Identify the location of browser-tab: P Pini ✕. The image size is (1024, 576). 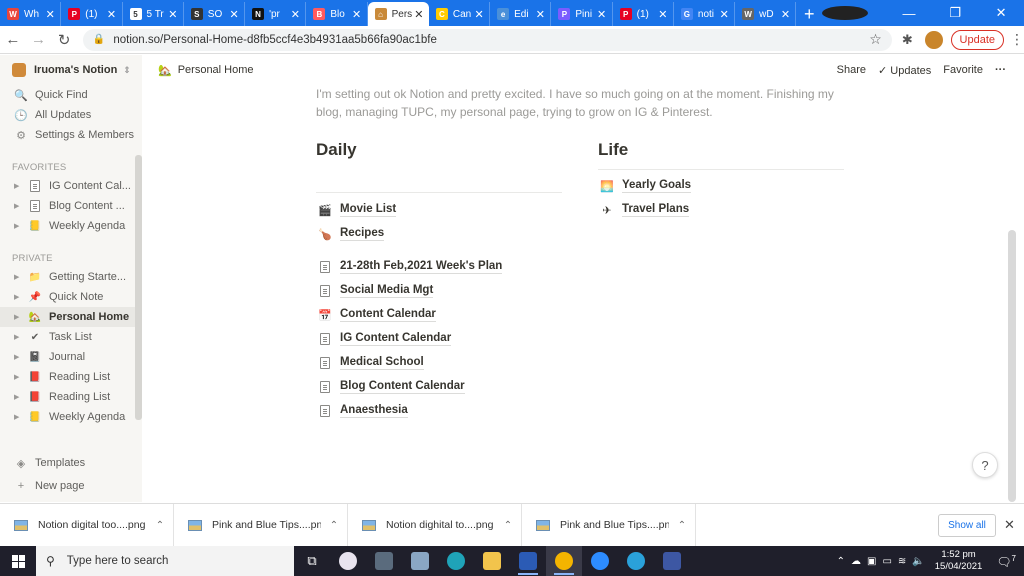
(582, 14).